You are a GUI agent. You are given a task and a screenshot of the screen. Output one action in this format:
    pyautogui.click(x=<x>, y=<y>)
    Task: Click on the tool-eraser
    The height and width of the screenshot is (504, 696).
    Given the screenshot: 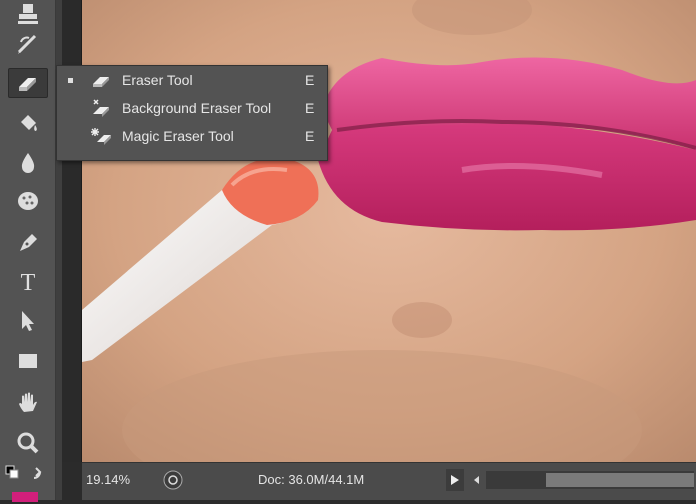 What is the action you would take?
    pyautogui.click(x=28, y=83)
    